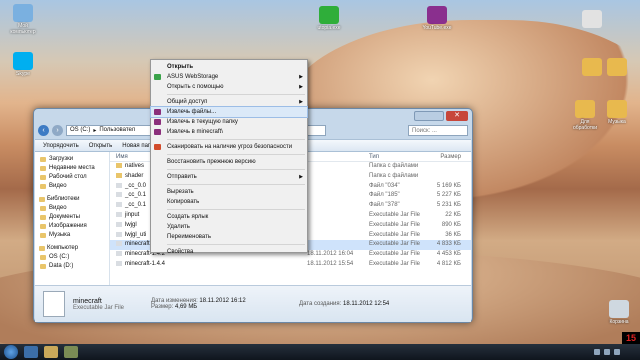  I want to click on menu-item: Извлечь в minecraft\, so click(229, 132).